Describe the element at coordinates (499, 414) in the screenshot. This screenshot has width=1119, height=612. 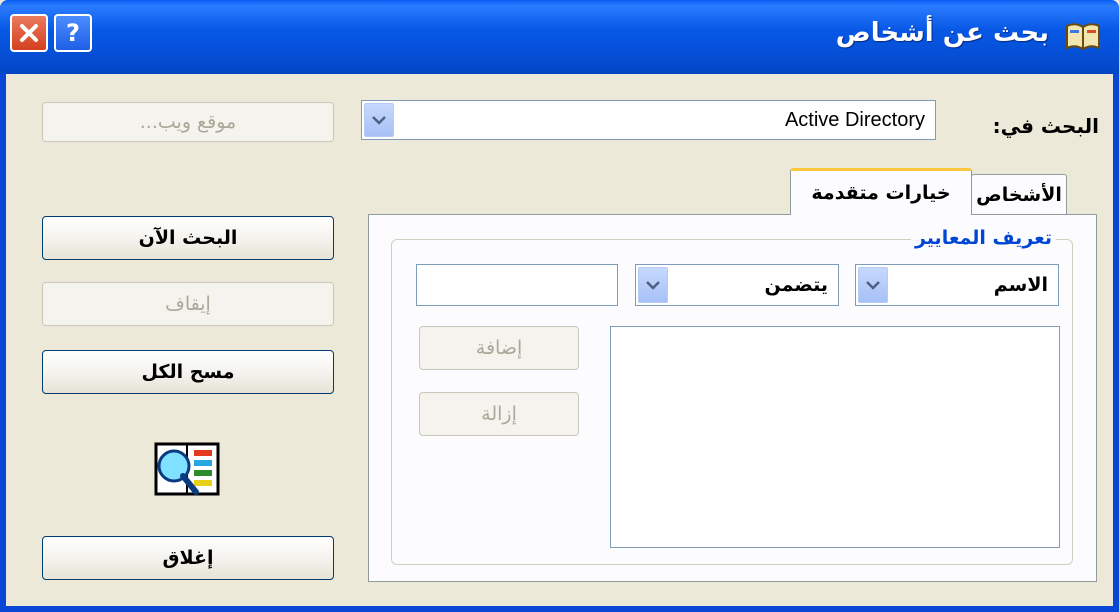
I see `remove-criteria-button: إزالة` at that location.